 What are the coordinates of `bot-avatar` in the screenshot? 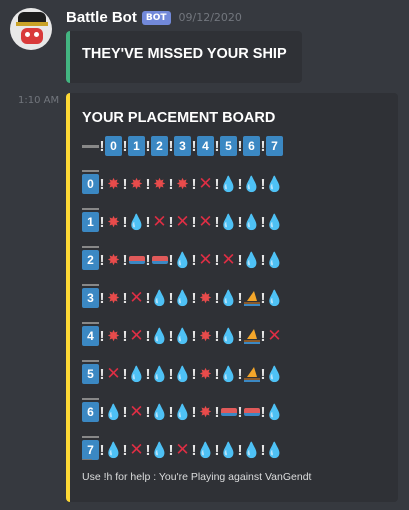 It's located at (31, 29).